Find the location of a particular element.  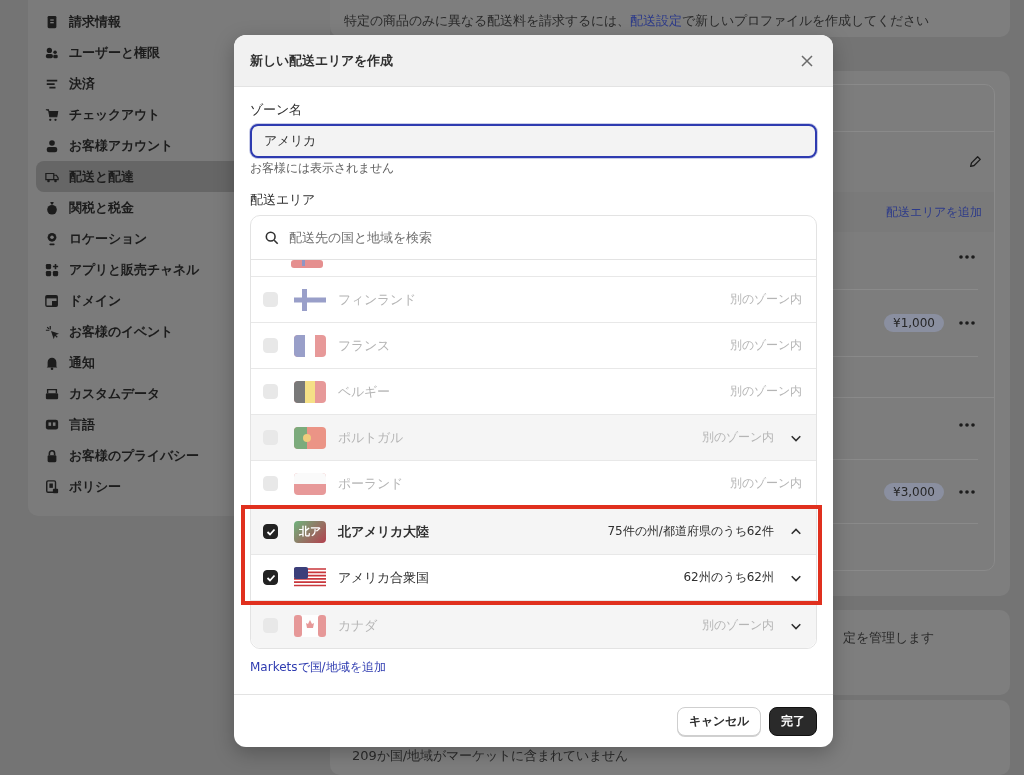

field-label: ゾーン名 is located at coordinates (276, 110).